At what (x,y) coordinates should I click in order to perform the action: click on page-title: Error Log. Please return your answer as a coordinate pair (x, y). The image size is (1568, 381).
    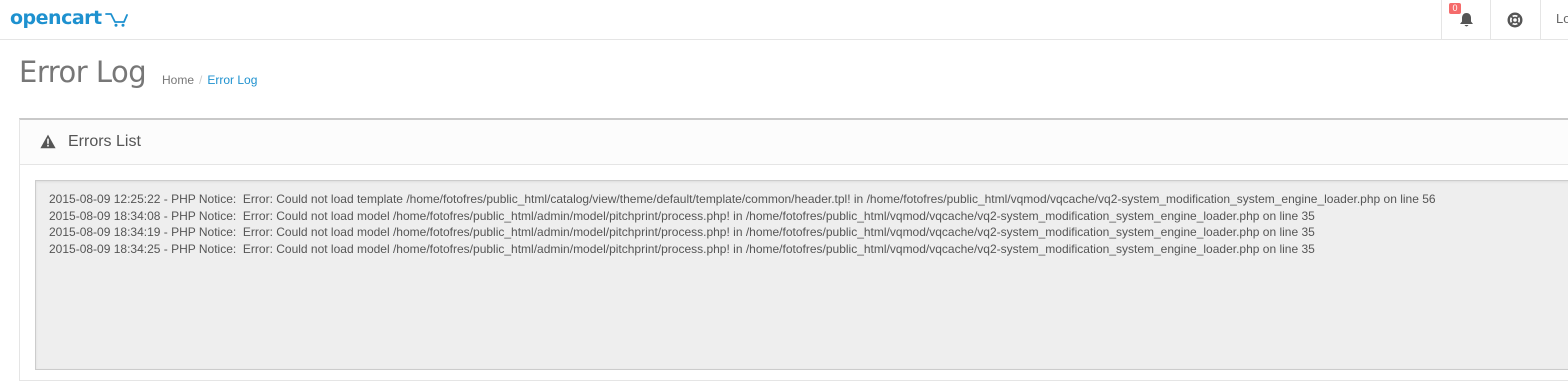
    Looking at the image, I should click on (83, 72).